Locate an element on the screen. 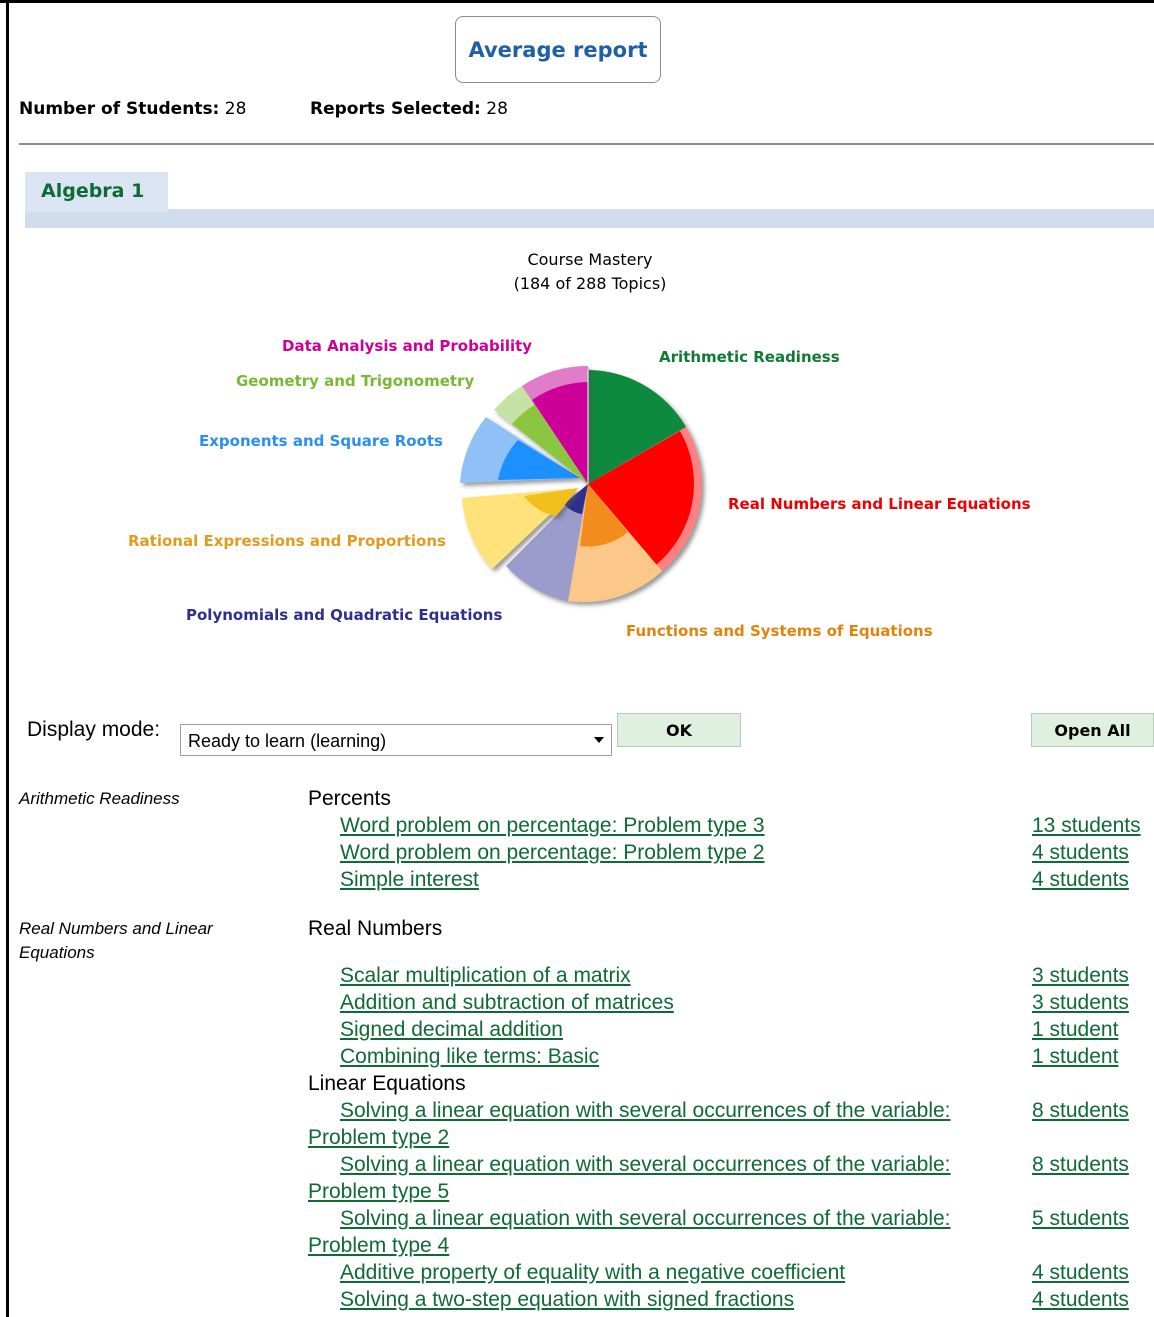 The image size is (1154, 1317). category-real-numbers-linear: Real Numbers and Linear Equations is located at coordinates (116, 940).